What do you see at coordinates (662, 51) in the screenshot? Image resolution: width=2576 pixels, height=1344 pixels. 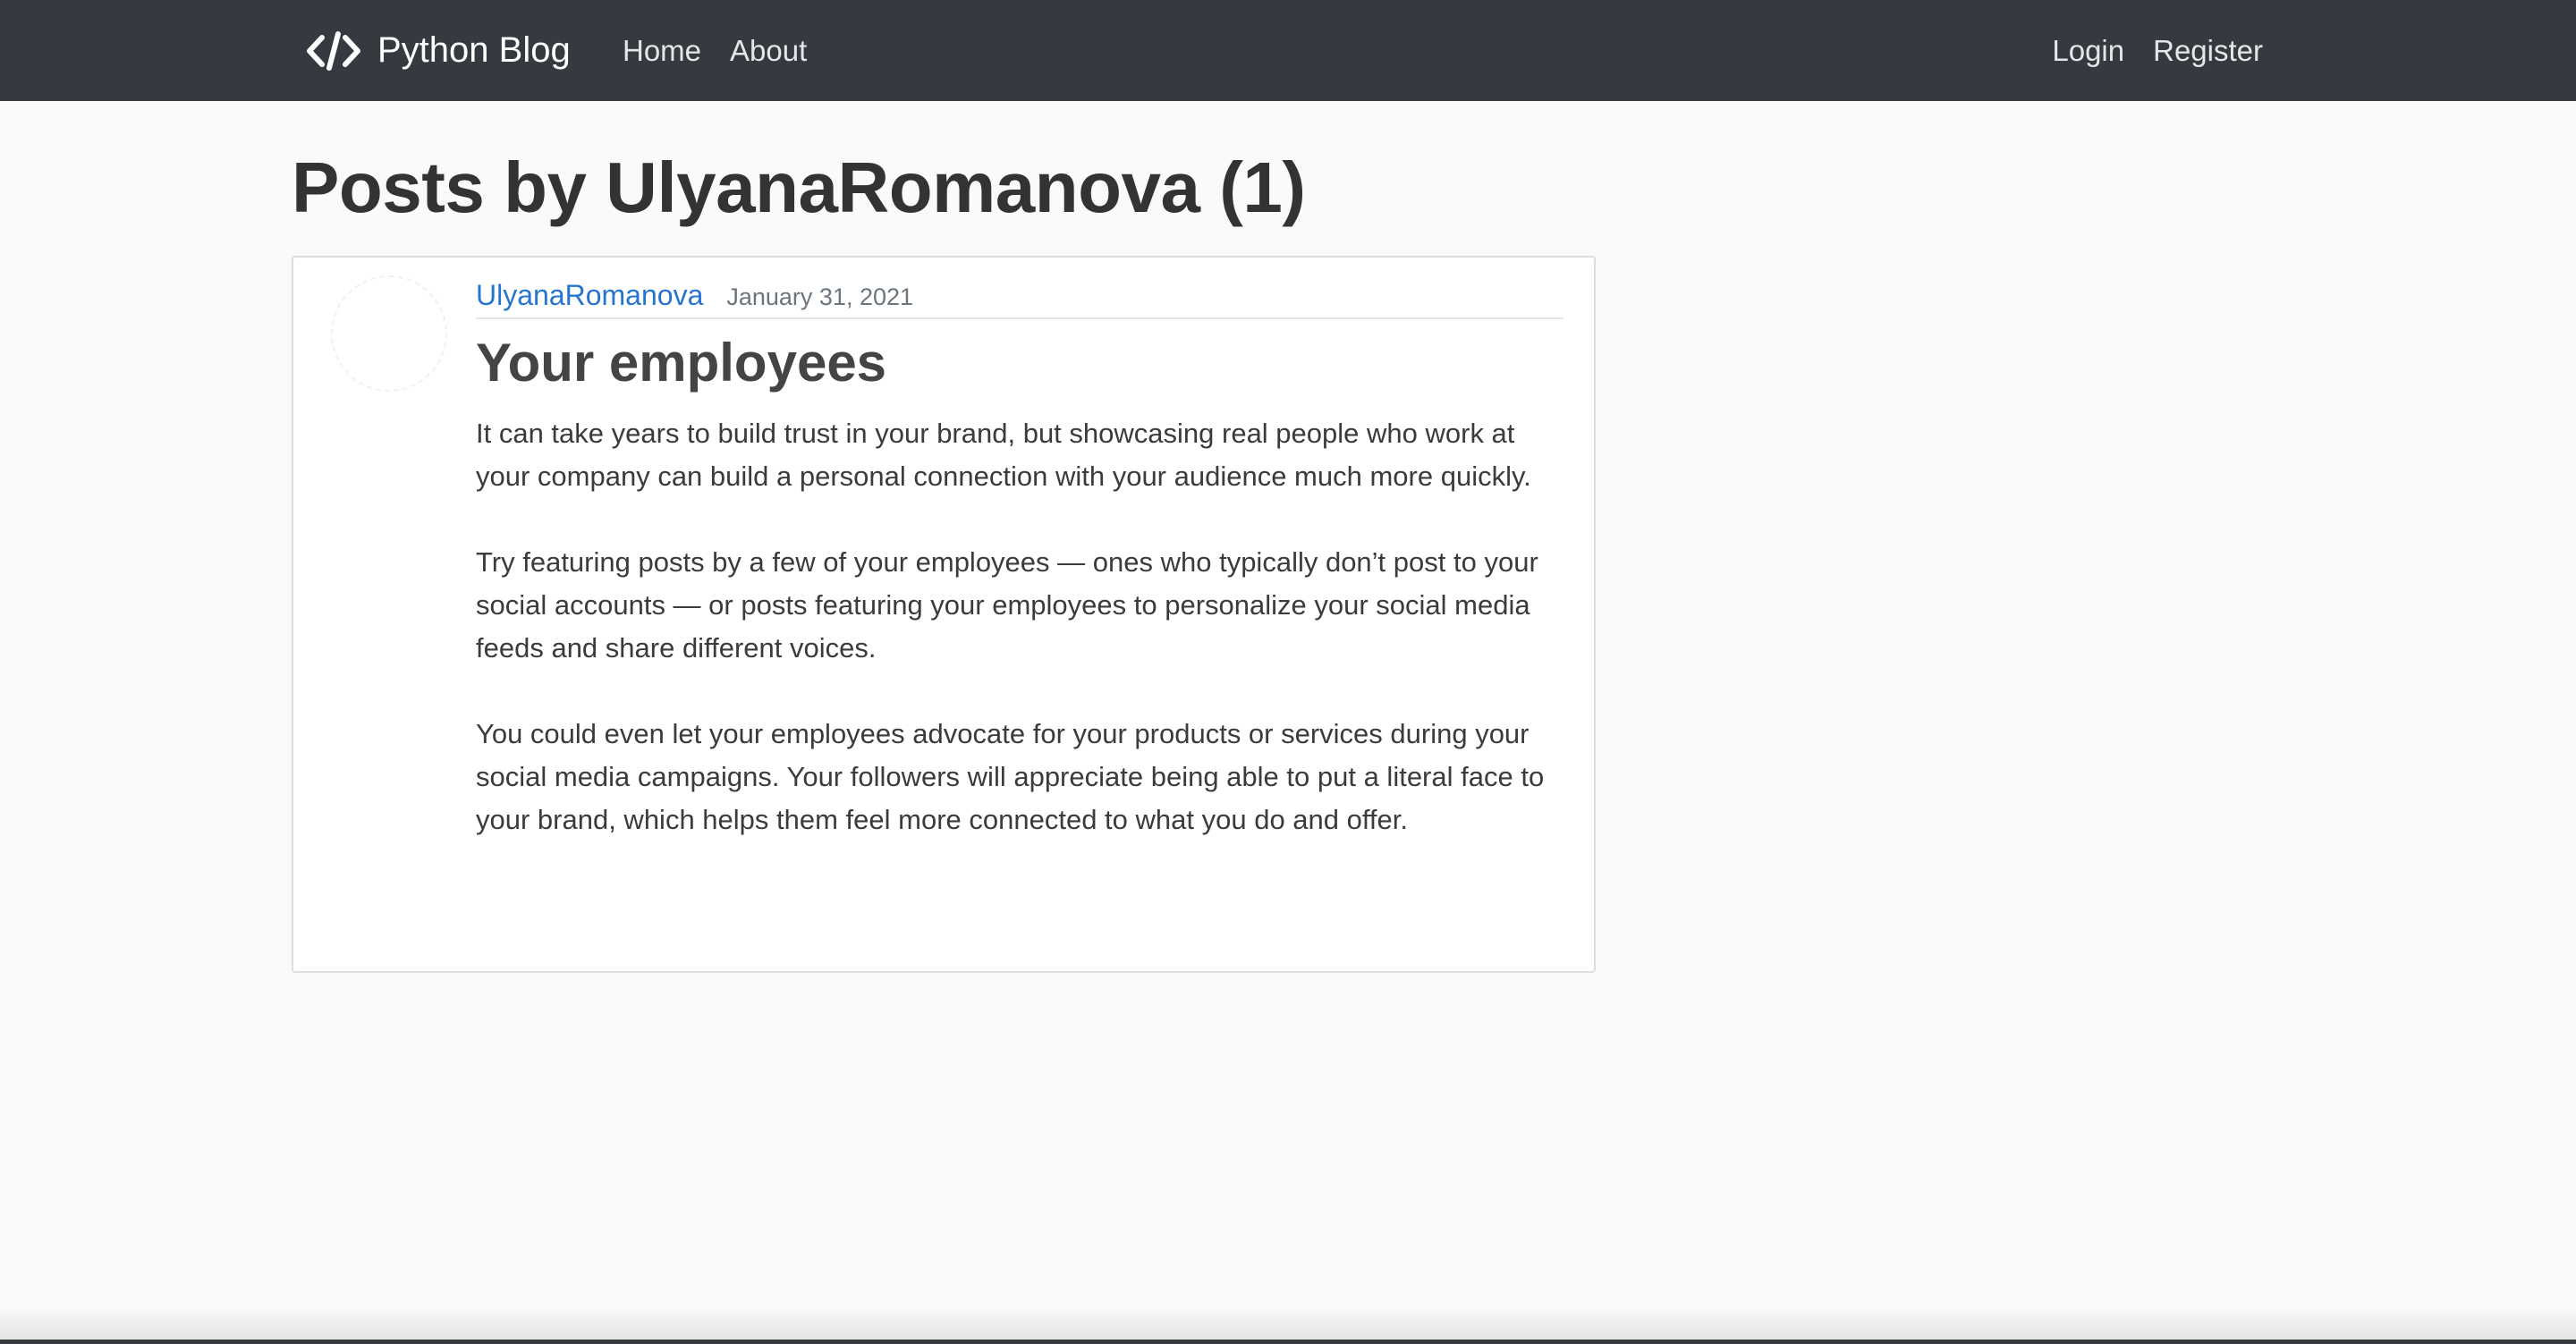 I see `nav-link-home: Home` at bounding box center [662, 51].